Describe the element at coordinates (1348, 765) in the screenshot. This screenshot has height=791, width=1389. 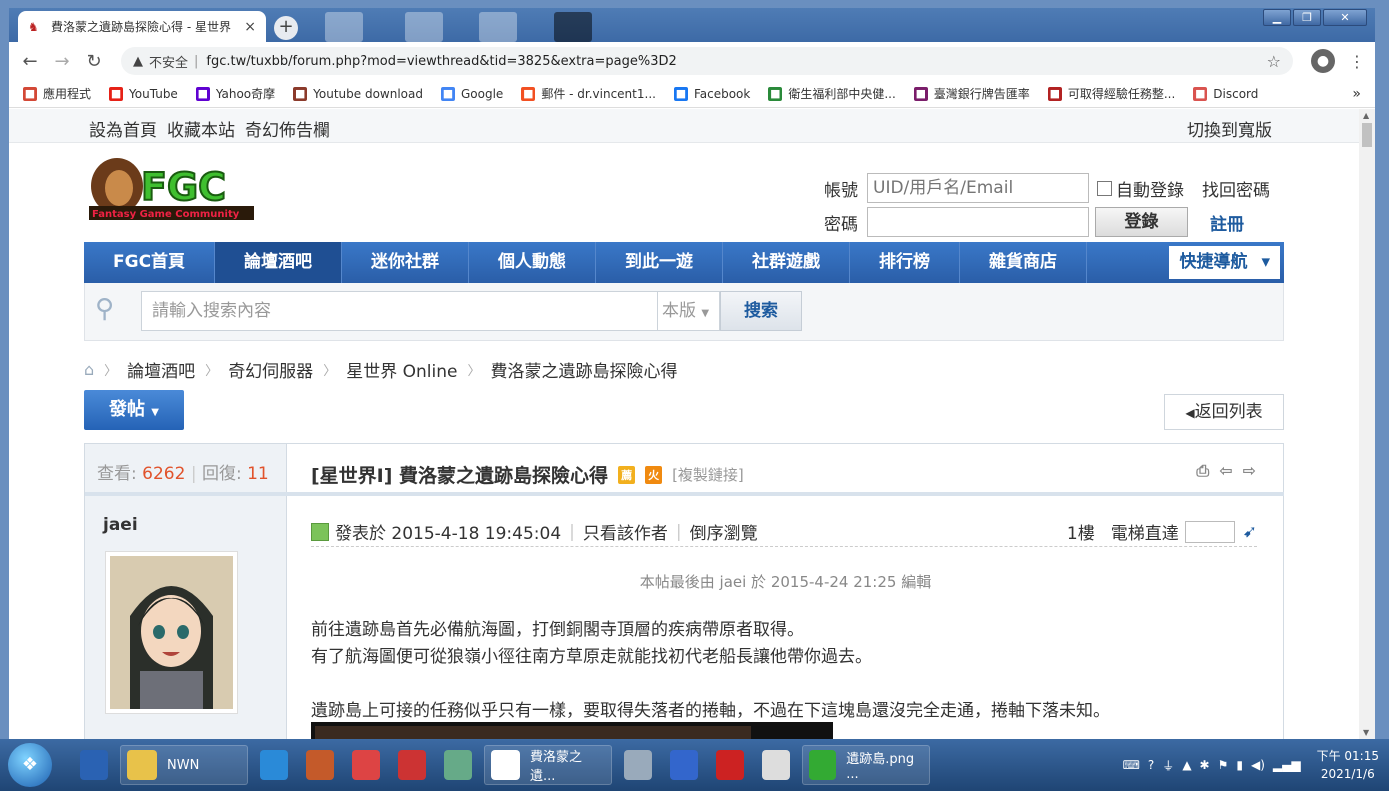
I see `clock: 下午 01:15 2021/1/6` at that location.